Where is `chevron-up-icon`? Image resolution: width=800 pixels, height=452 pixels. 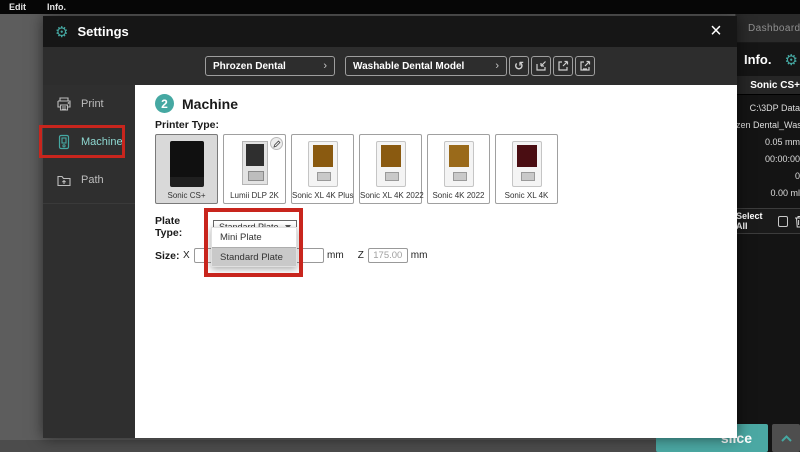
chevron-up-icon is located at coordinates (786, 438).